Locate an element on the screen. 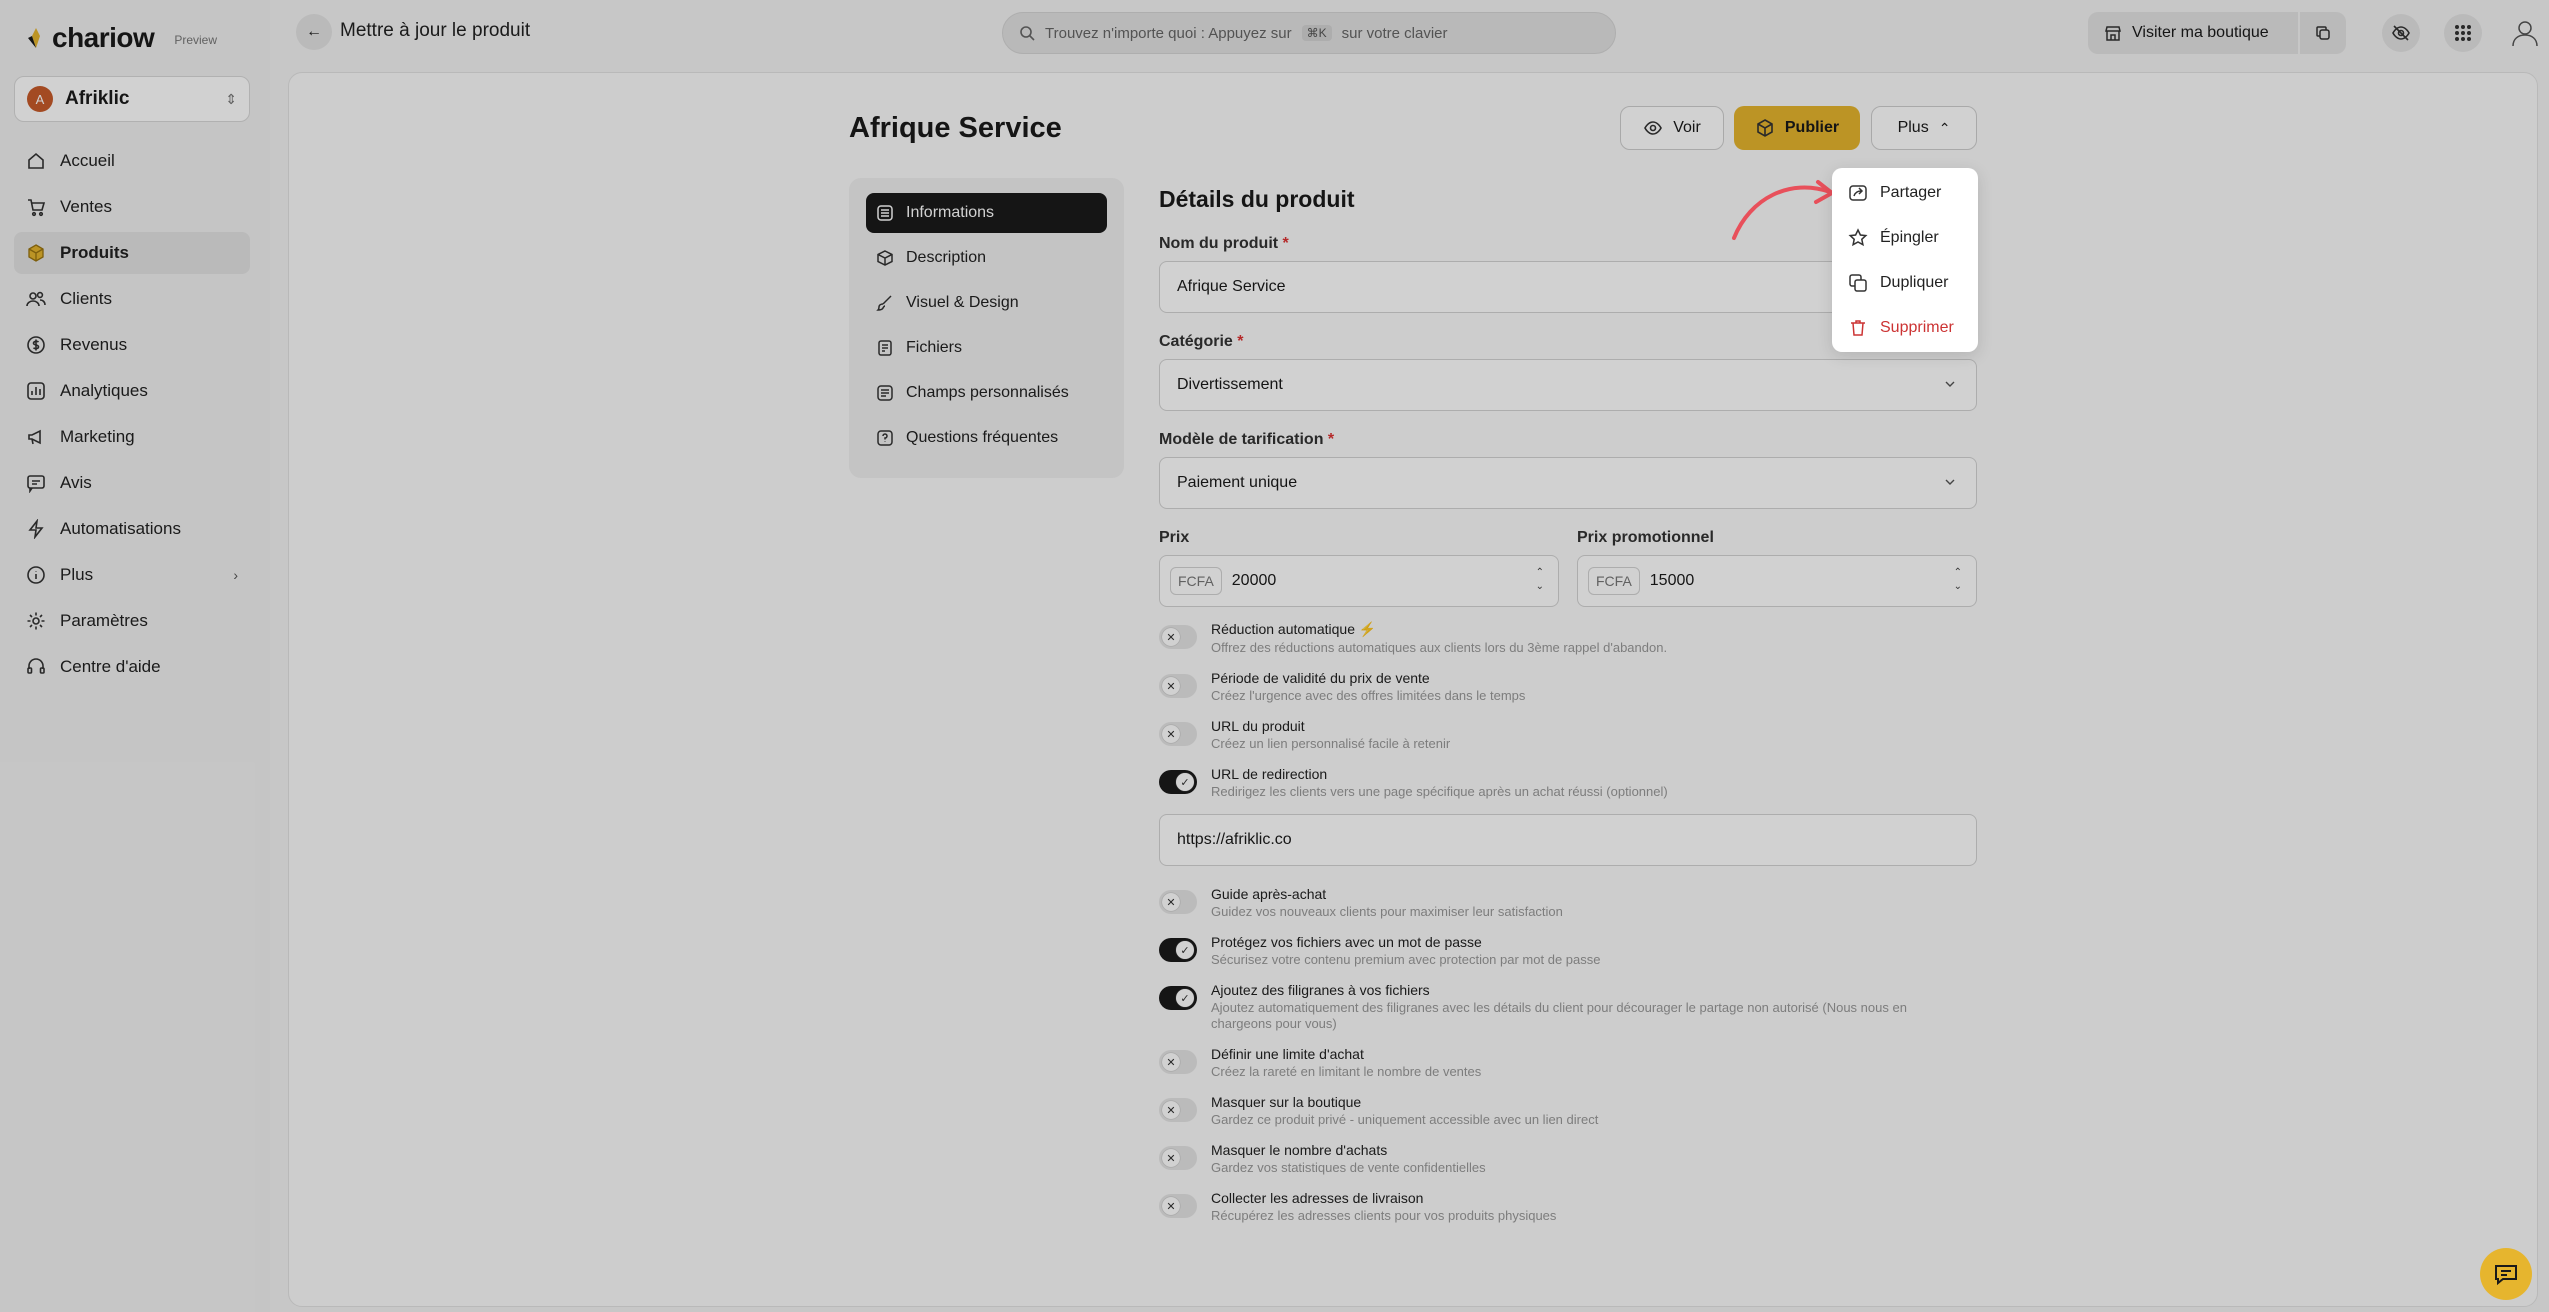  menu-item-epingler: Épingler is located at coordinates (1905, 237).